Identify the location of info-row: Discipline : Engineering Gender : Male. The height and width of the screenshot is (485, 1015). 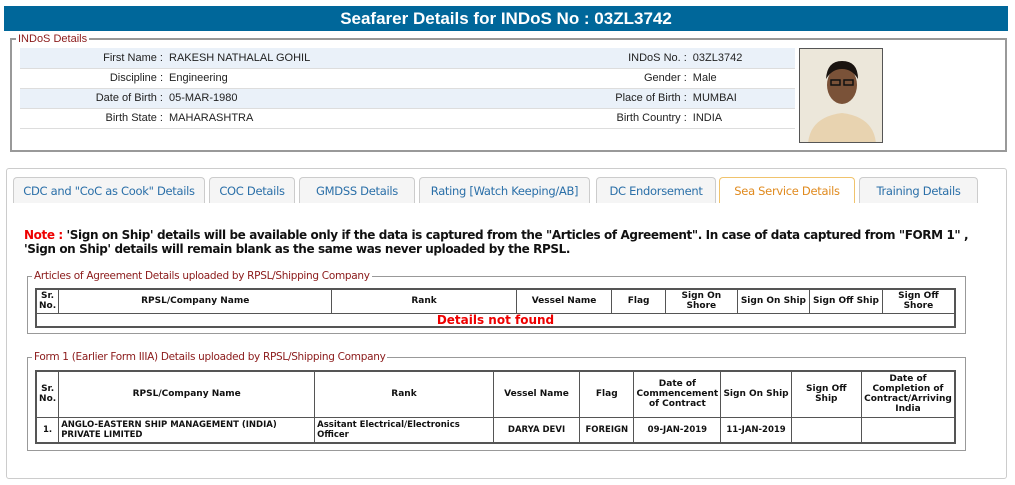
(407, 78).